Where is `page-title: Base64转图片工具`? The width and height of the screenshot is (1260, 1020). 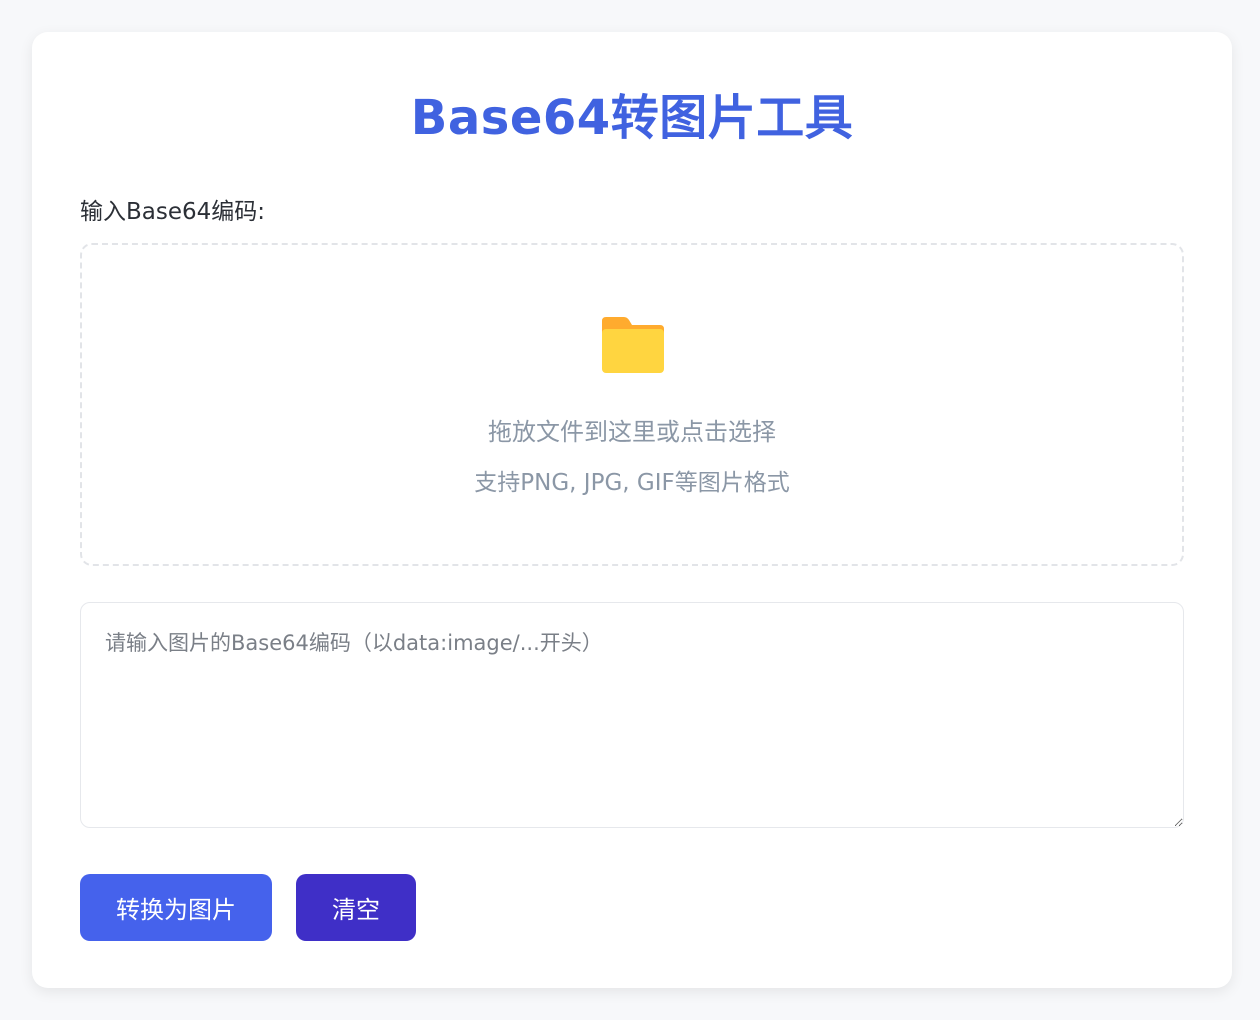
page-title: Base64转图片工具 is located at coordinates (632, 118).